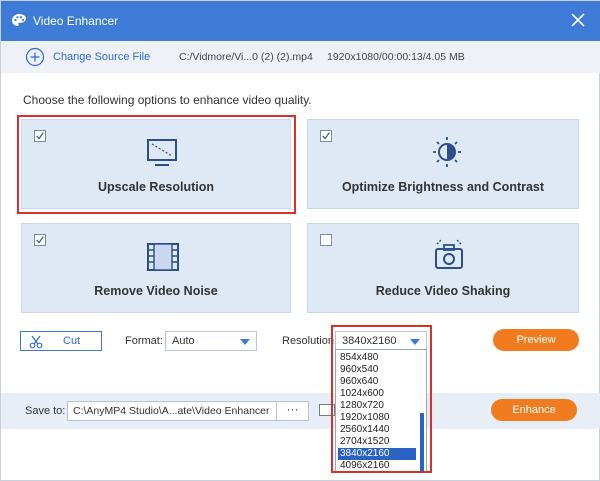  Describe the element at coordinates (310, 341) in the screenshot. I see `resolution-label: Resolution:` at that location.